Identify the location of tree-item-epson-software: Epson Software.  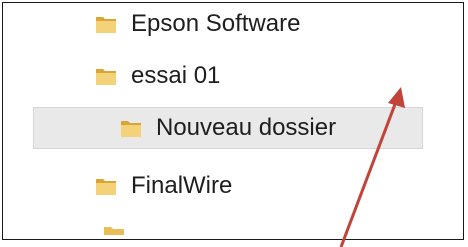
(197, 27).